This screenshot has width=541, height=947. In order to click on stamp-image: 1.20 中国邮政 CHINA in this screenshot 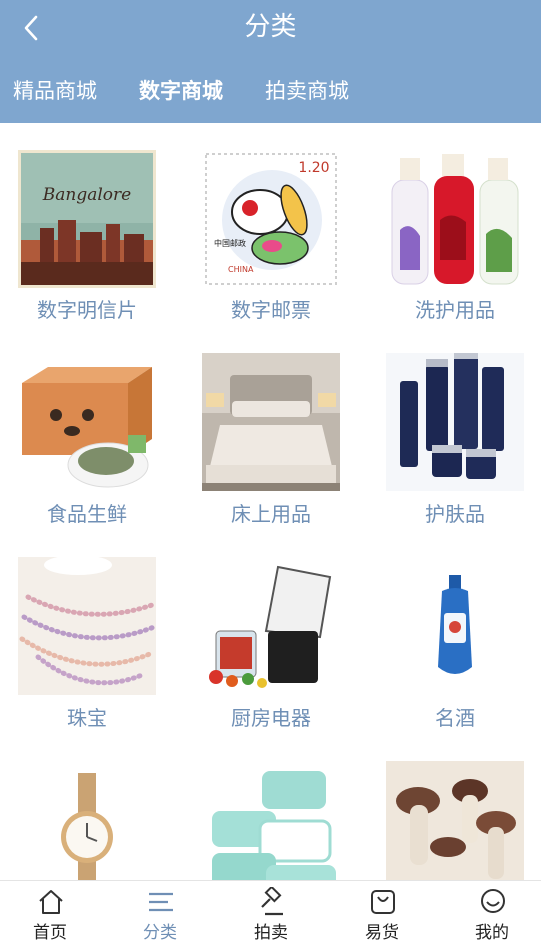, I will do `click(271, 219)`.